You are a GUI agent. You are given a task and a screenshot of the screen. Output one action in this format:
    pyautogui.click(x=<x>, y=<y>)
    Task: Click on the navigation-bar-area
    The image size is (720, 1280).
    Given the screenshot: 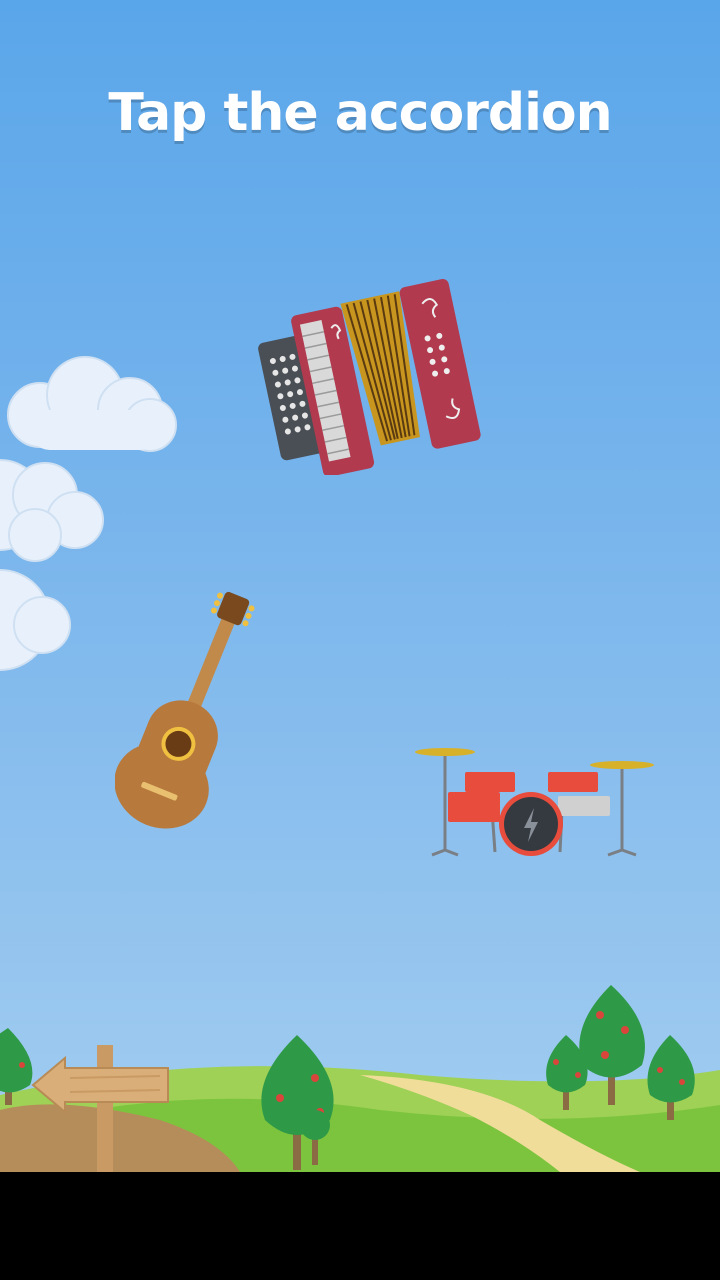 What is the action you would take?
    pyautogui.click(x=360, y=1226)
    